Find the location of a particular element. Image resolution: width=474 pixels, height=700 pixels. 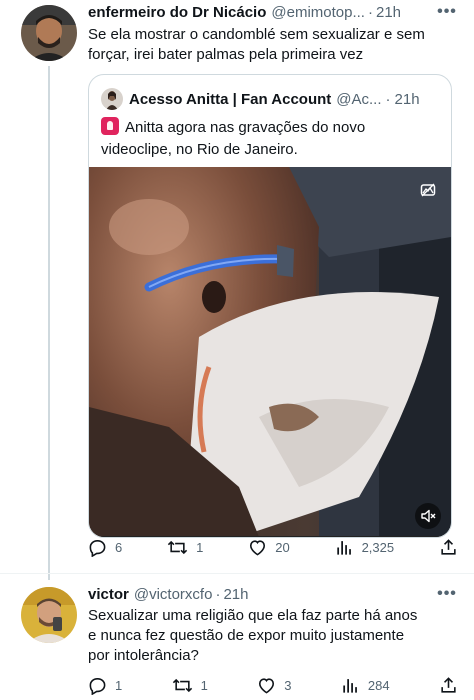

mute-icon is located at coordinates (428, 516).